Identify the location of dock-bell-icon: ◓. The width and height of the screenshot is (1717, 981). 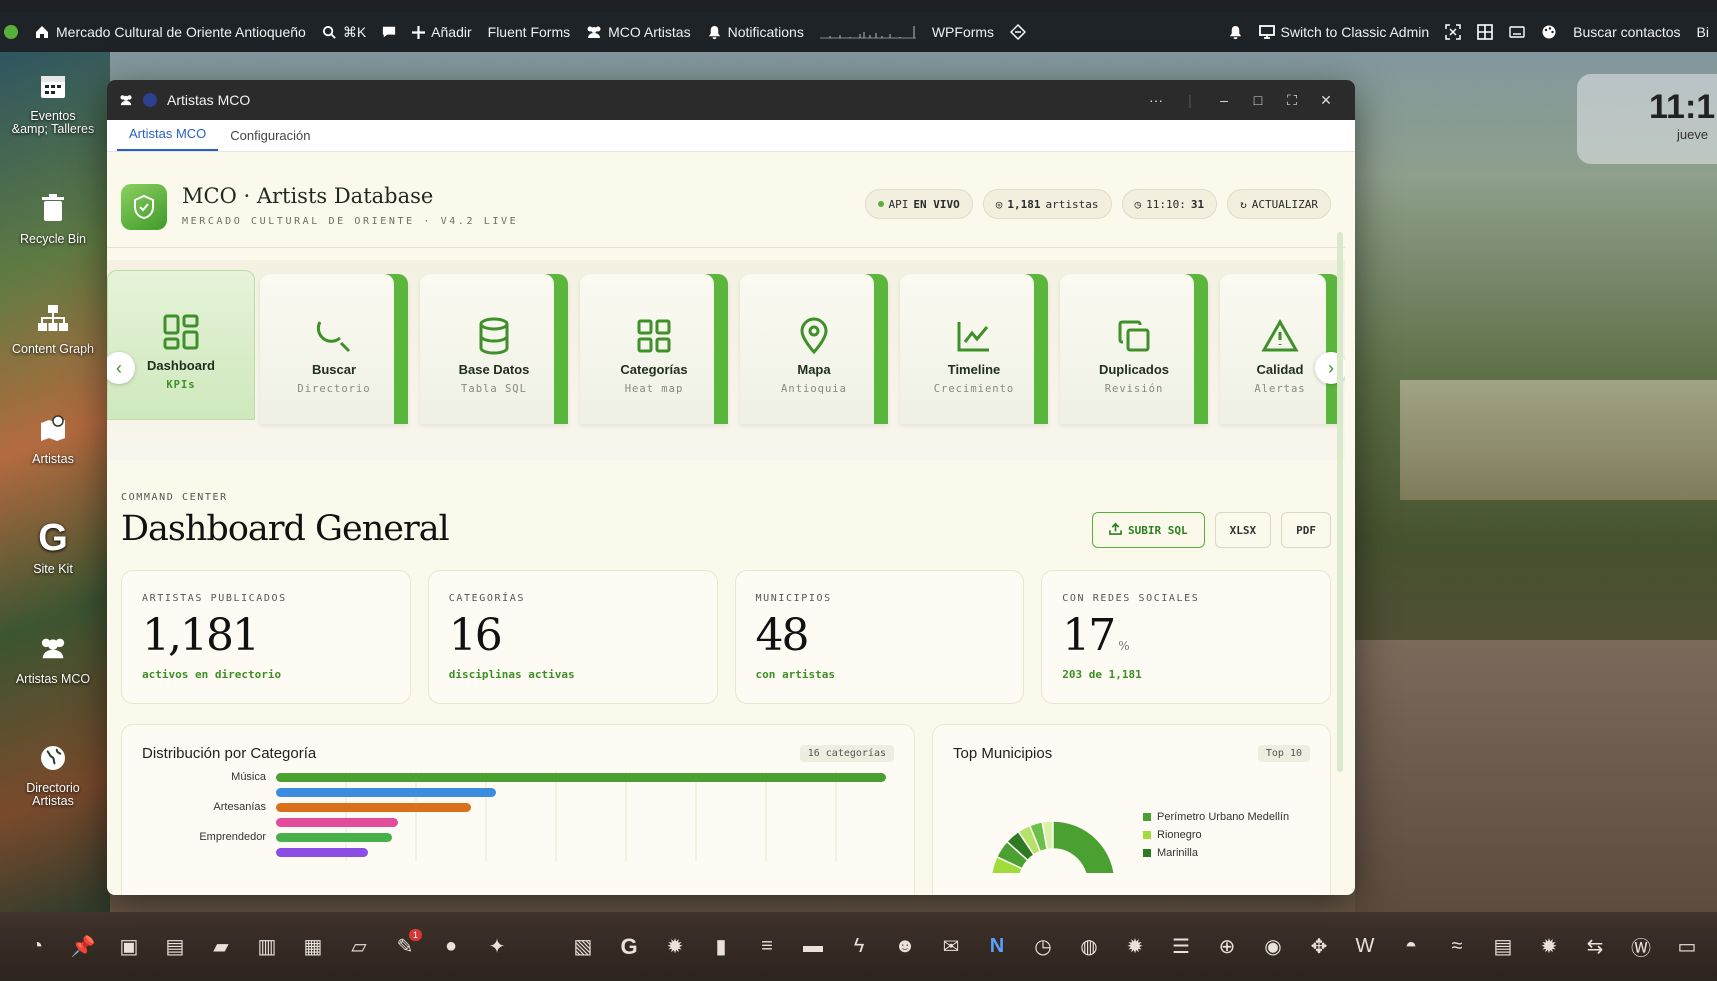
(1411, 947).